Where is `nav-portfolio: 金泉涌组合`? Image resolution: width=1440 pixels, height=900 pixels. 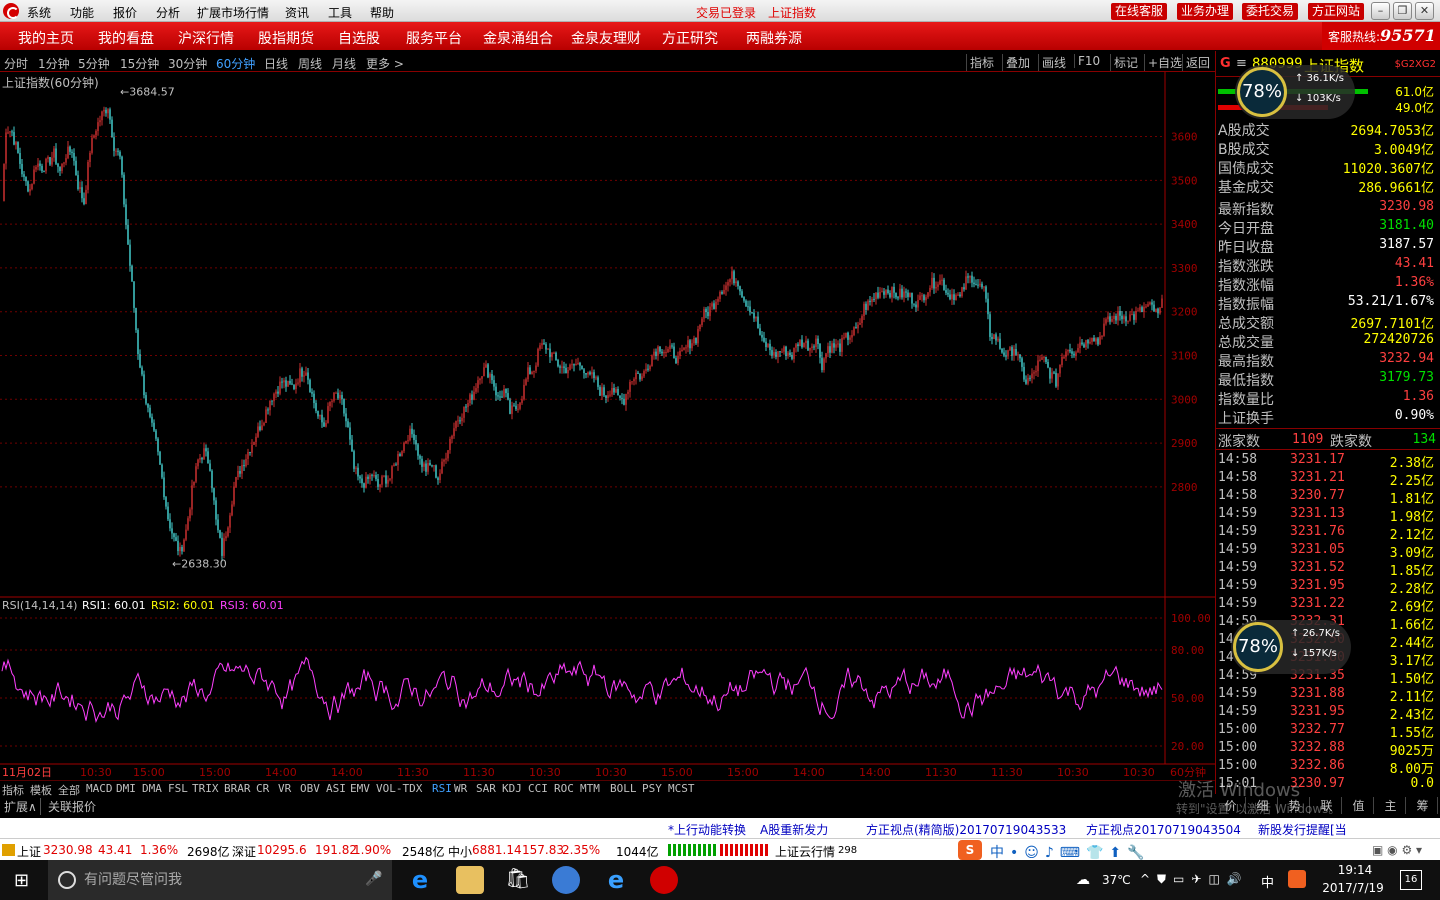 nav-portfolio: 金泉涌组合 is located at coordinates (518, 38).